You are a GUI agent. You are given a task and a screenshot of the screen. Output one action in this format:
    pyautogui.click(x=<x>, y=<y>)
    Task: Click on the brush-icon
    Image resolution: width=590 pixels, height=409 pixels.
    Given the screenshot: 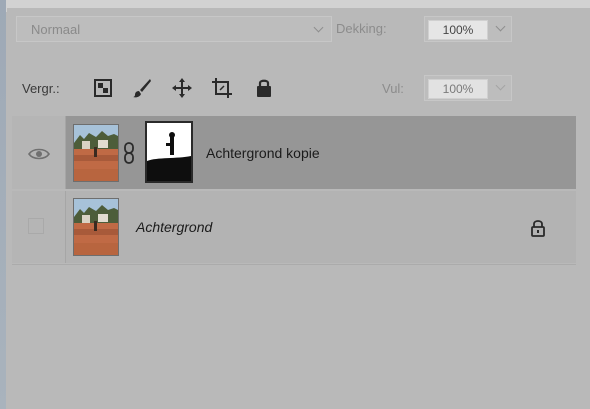 What is the action you would take?
    pyautogui.click(x=142, y=88)
    